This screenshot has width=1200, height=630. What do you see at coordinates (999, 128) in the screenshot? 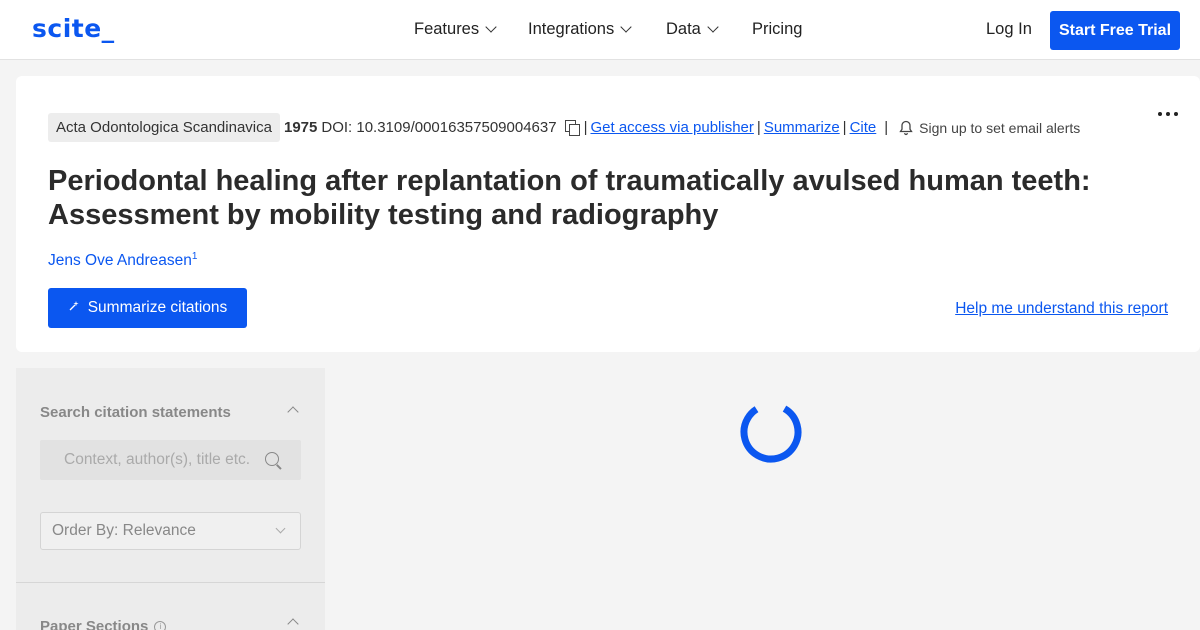
I see `email-alerts-link: Sign up to set email alerts` at bounding box center [999, 128].